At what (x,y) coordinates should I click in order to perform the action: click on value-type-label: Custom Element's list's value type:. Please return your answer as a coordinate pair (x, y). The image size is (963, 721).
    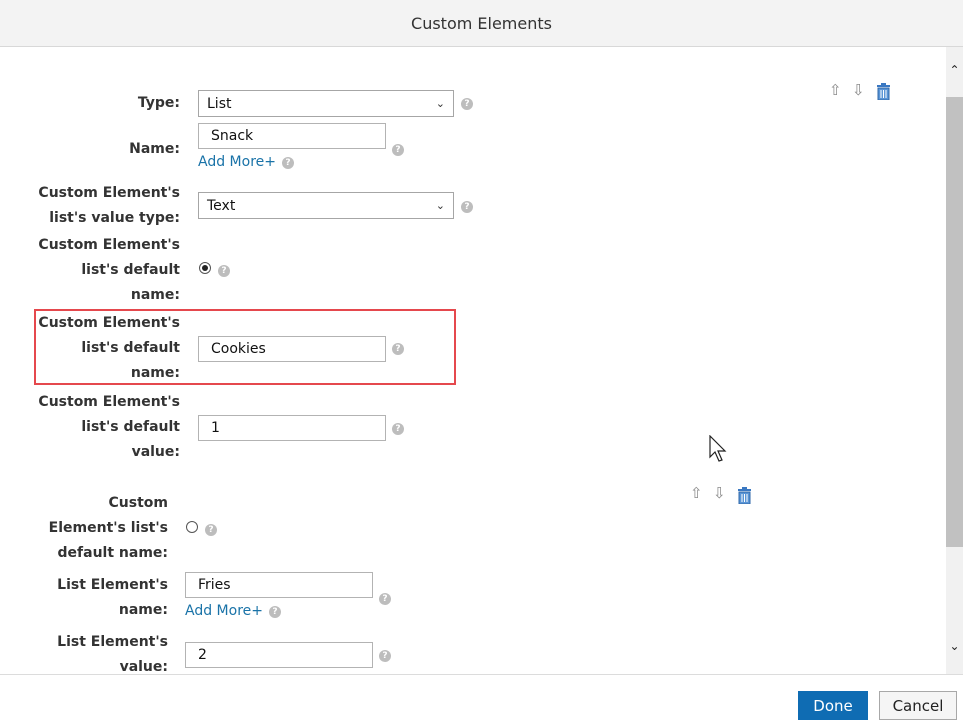
    Looking at the image, I should click on (109, 205).